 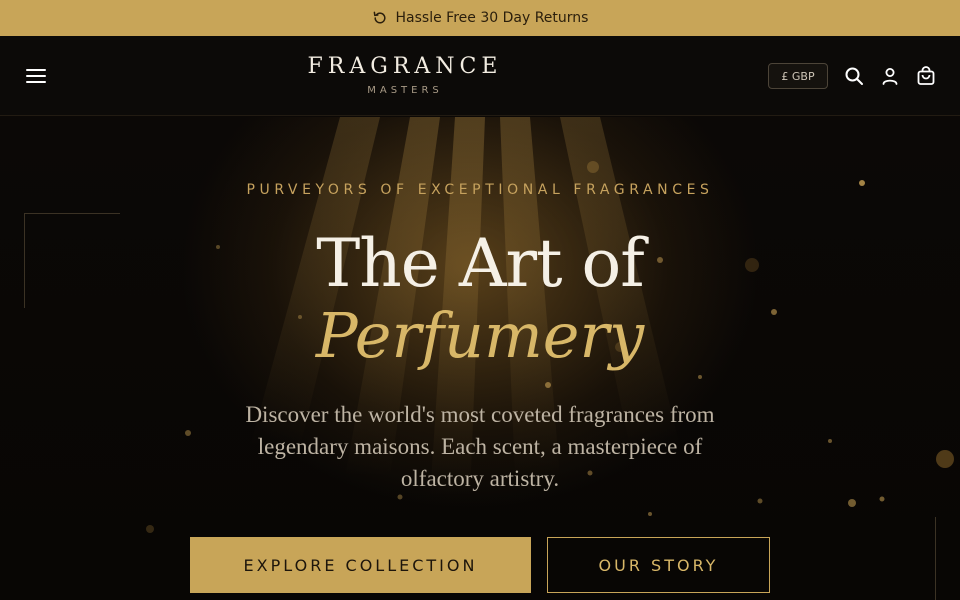 I want to click on logo-main: FRAGRANCE, so click(x=405, y=66).